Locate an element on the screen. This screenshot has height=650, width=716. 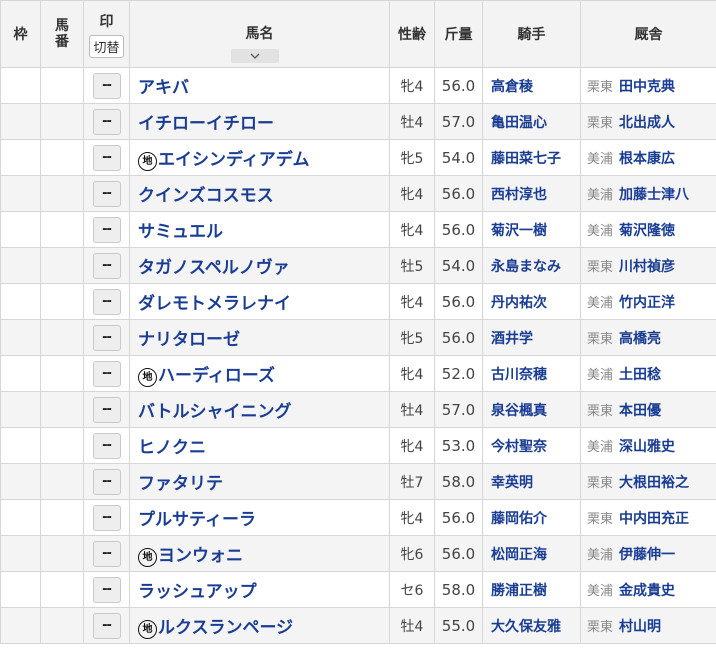
horse-name-link: エイシンディアデム is located at coordinates (233, 160).